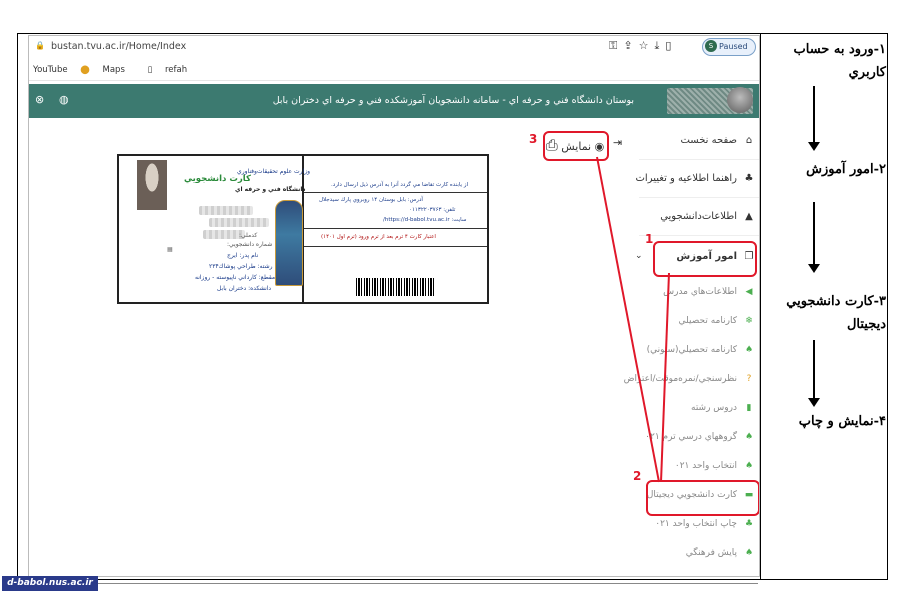 Image resolution: width=900 pixels, height=600 pixels. I want to click on collapse-sidebar-icon: ⇥, so click(617, 142).